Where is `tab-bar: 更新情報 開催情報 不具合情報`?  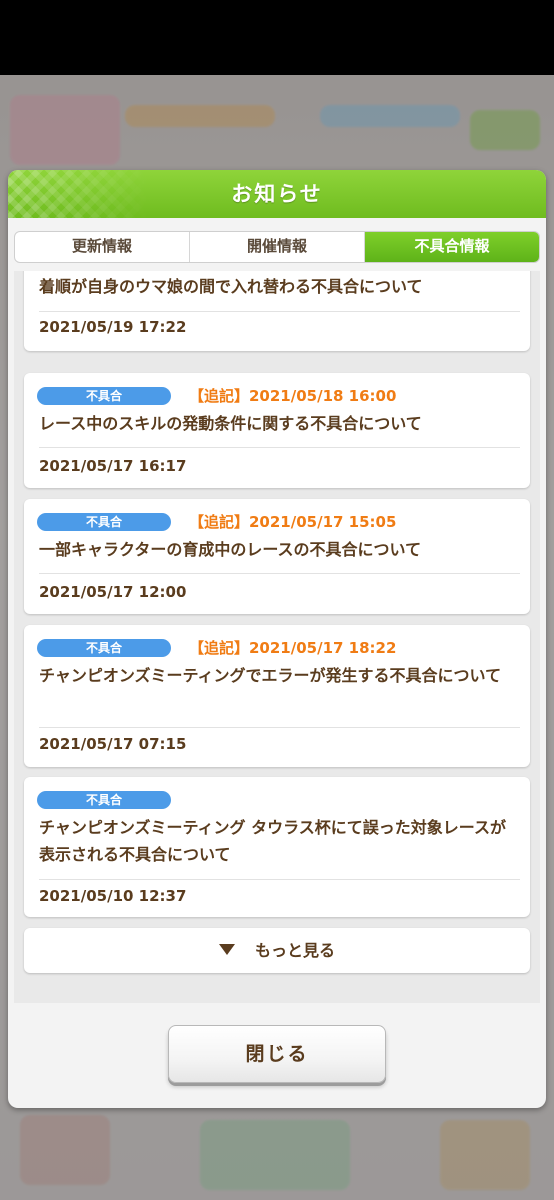
tab-bar: 更新情報 開催情報 不具合情報 is located at coordinates (277, 247).